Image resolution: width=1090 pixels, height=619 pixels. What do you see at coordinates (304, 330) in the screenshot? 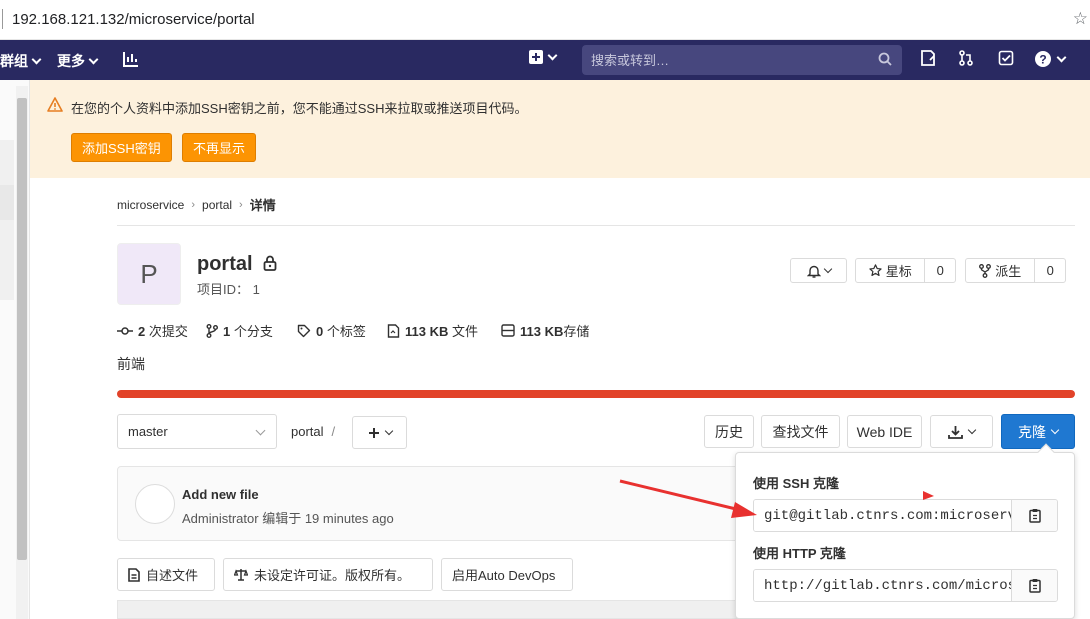
I see `tag-icon` at bounding box center [304, 330].